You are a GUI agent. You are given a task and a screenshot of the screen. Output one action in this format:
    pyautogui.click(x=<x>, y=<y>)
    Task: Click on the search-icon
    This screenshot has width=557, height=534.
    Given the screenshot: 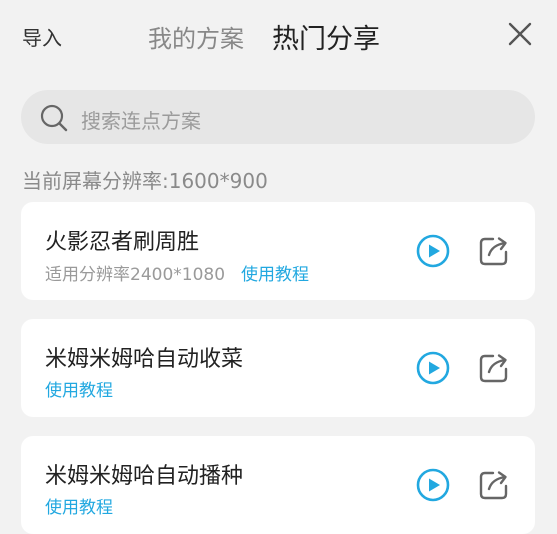 What is the action you would take?
    pyautogui.click(x=54, y=118)
    